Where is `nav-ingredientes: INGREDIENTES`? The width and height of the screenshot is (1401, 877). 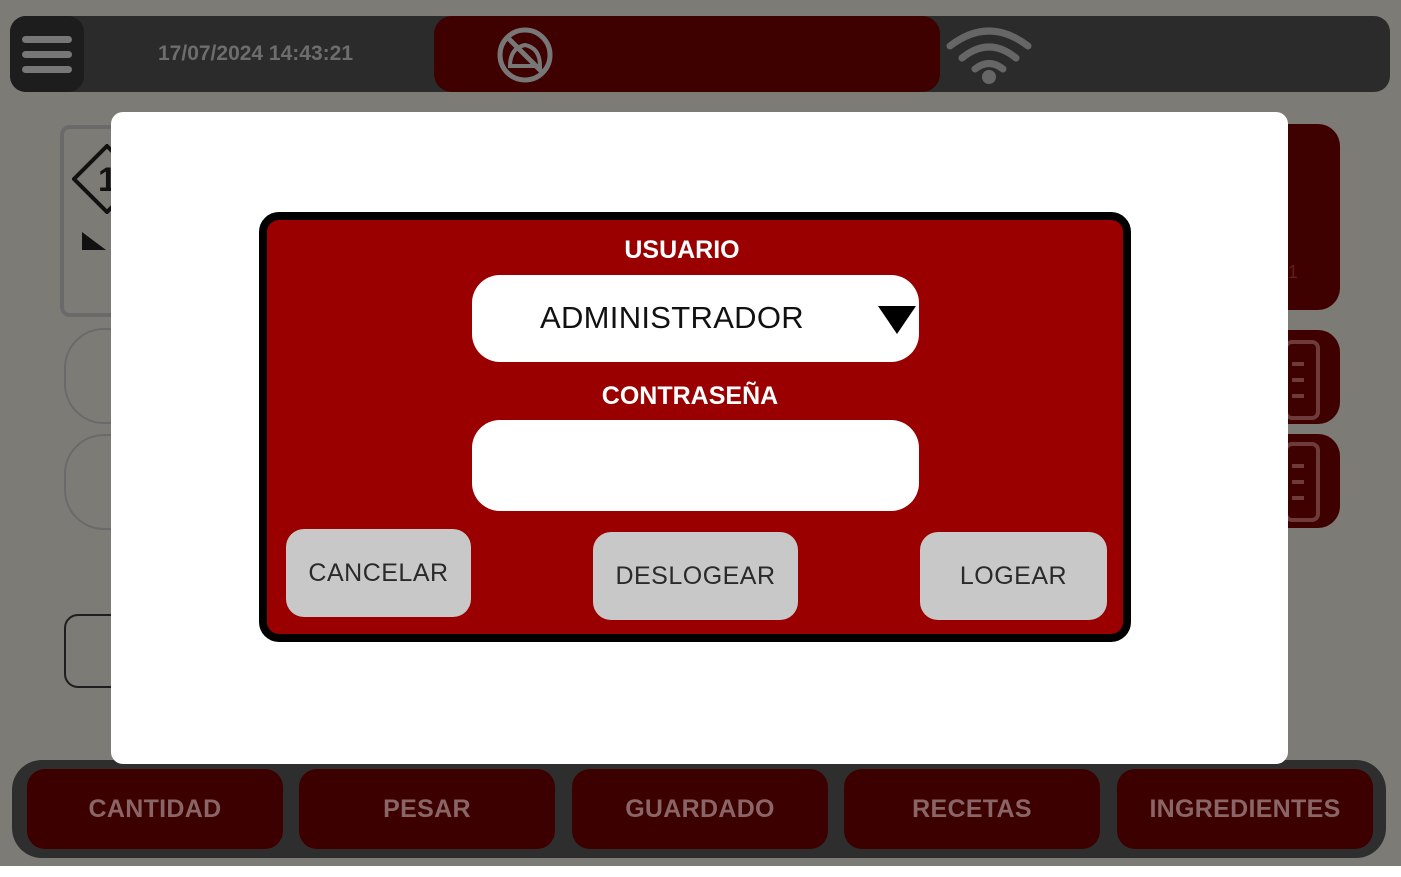
nav-ingredientes: INGREDIENTES is located at coordinates (1245, 809).